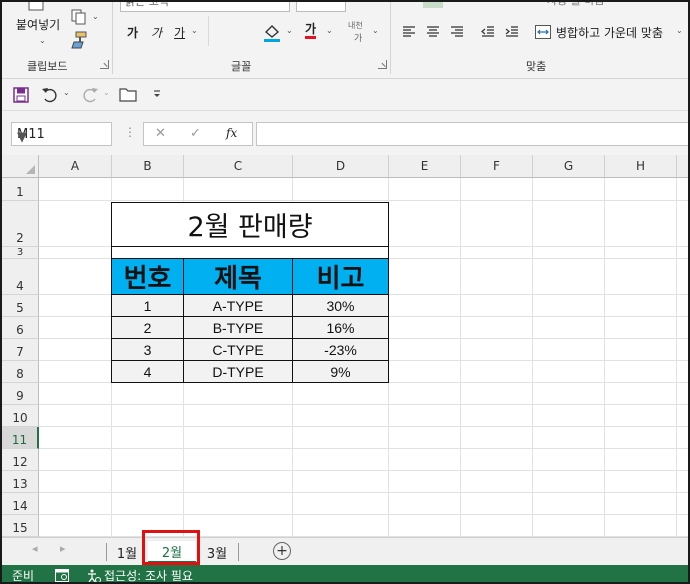  What do you see at coordinates (130, 132) in the screenshot?
I see `formula-bar-handle-icon: ⋮` at bounding box center [130, 132].